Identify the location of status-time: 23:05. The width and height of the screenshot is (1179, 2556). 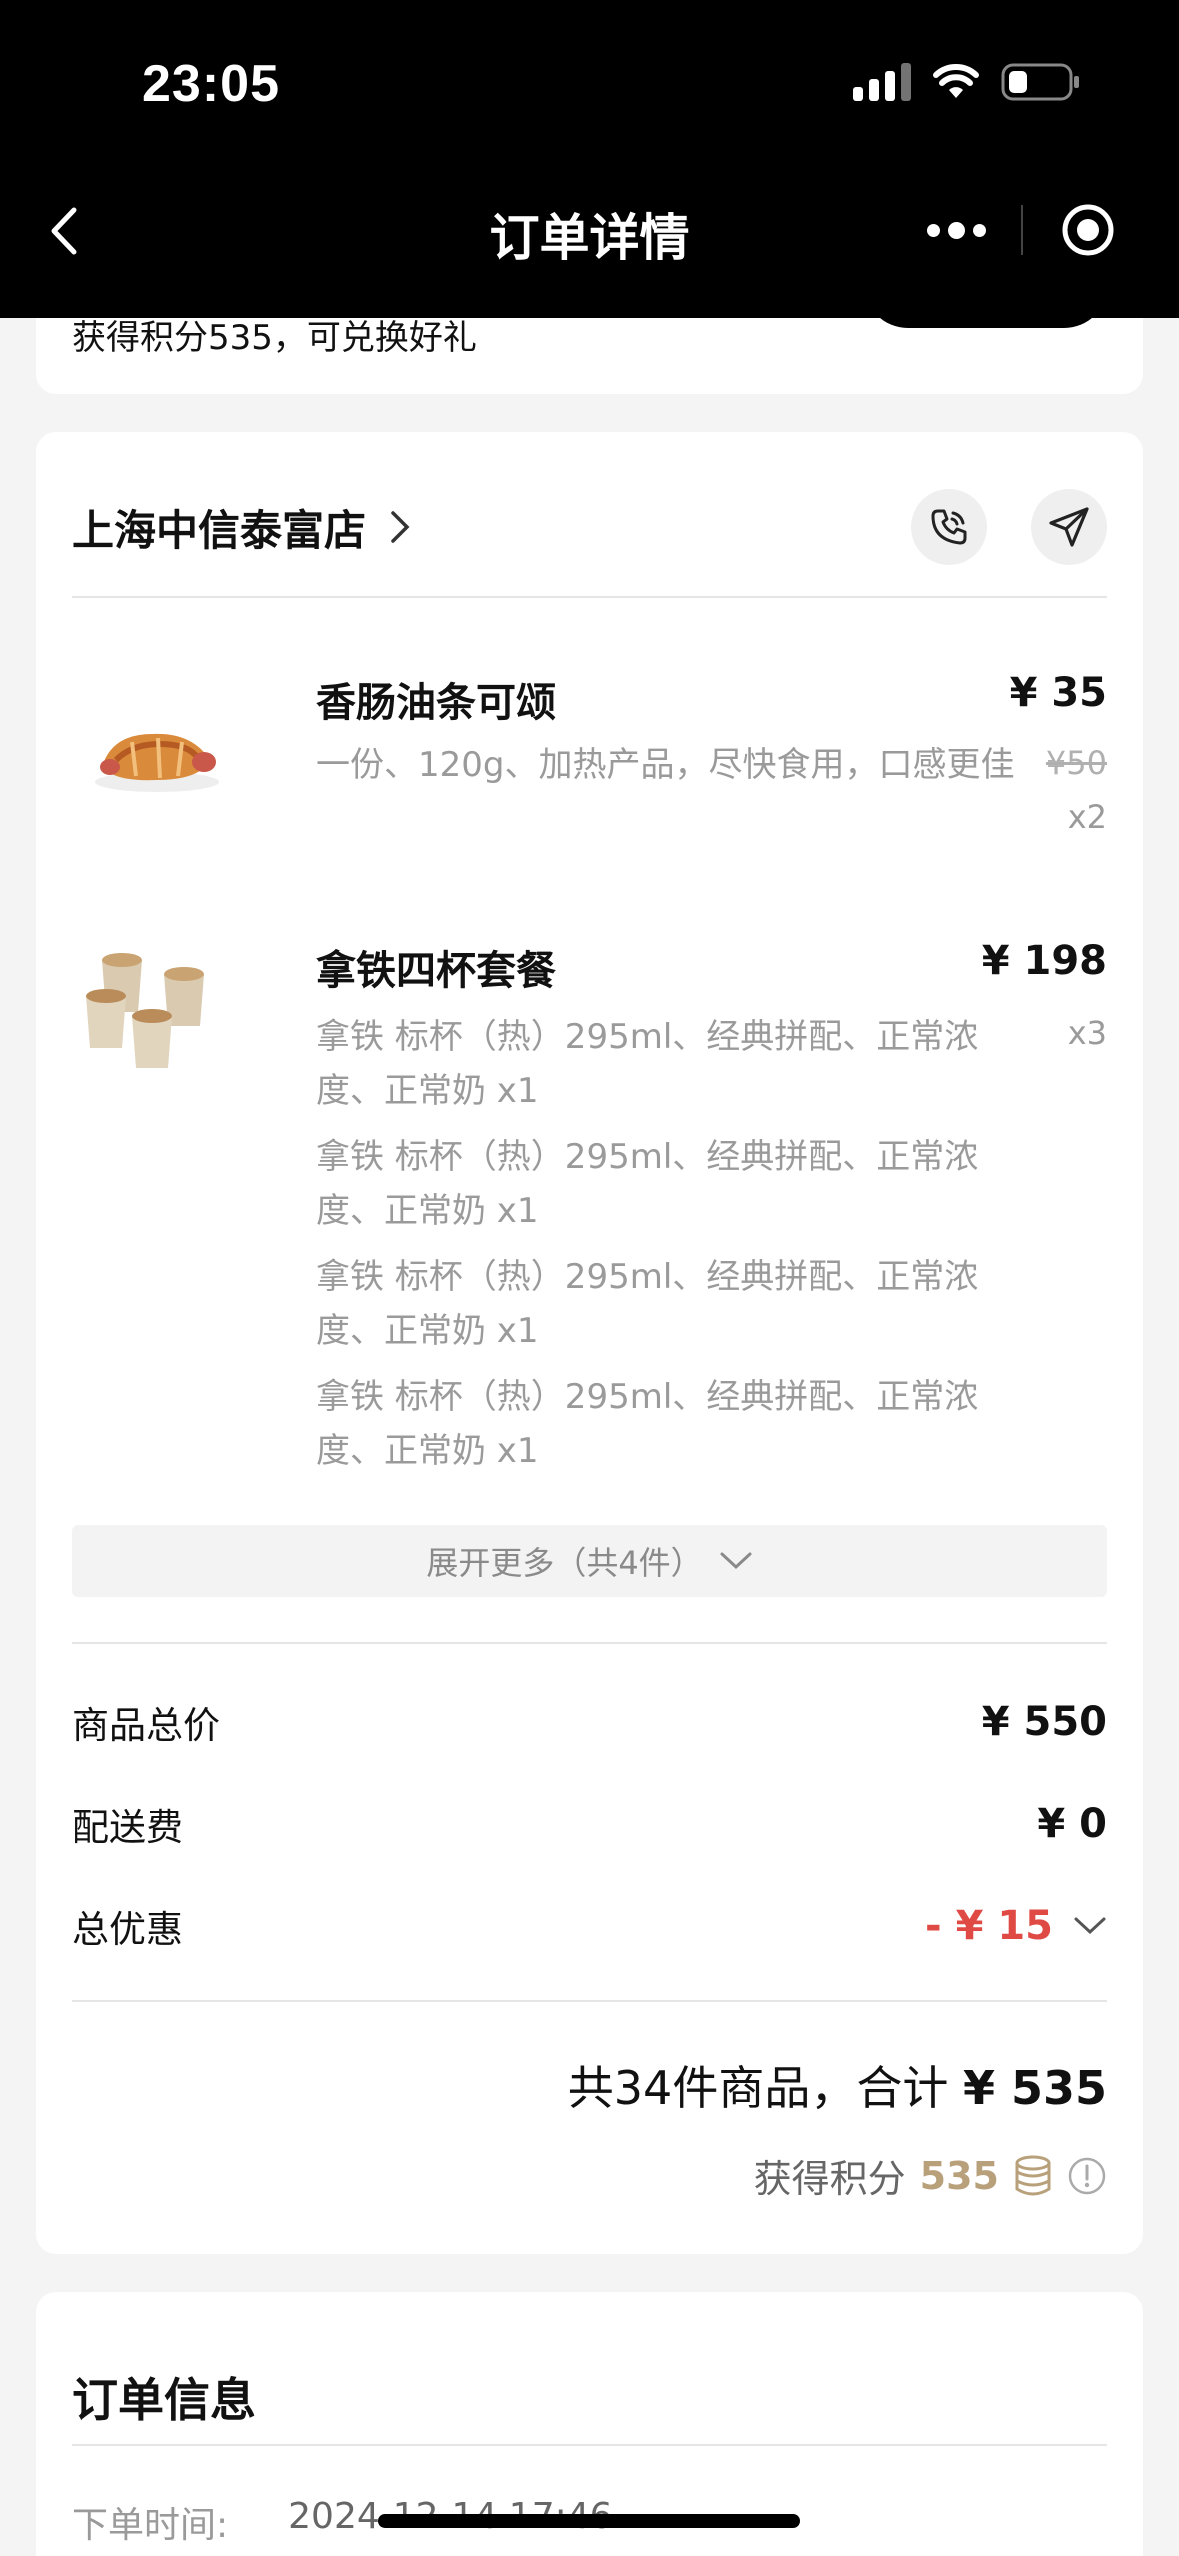
(211, 84).